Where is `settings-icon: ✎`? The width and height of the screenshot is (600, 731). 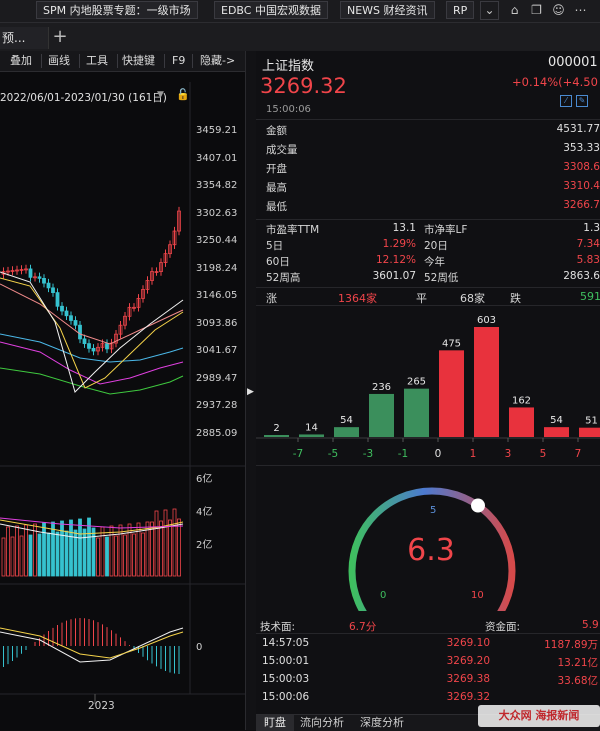
settings-icon: ✎ is located at coordinates (582, 101).